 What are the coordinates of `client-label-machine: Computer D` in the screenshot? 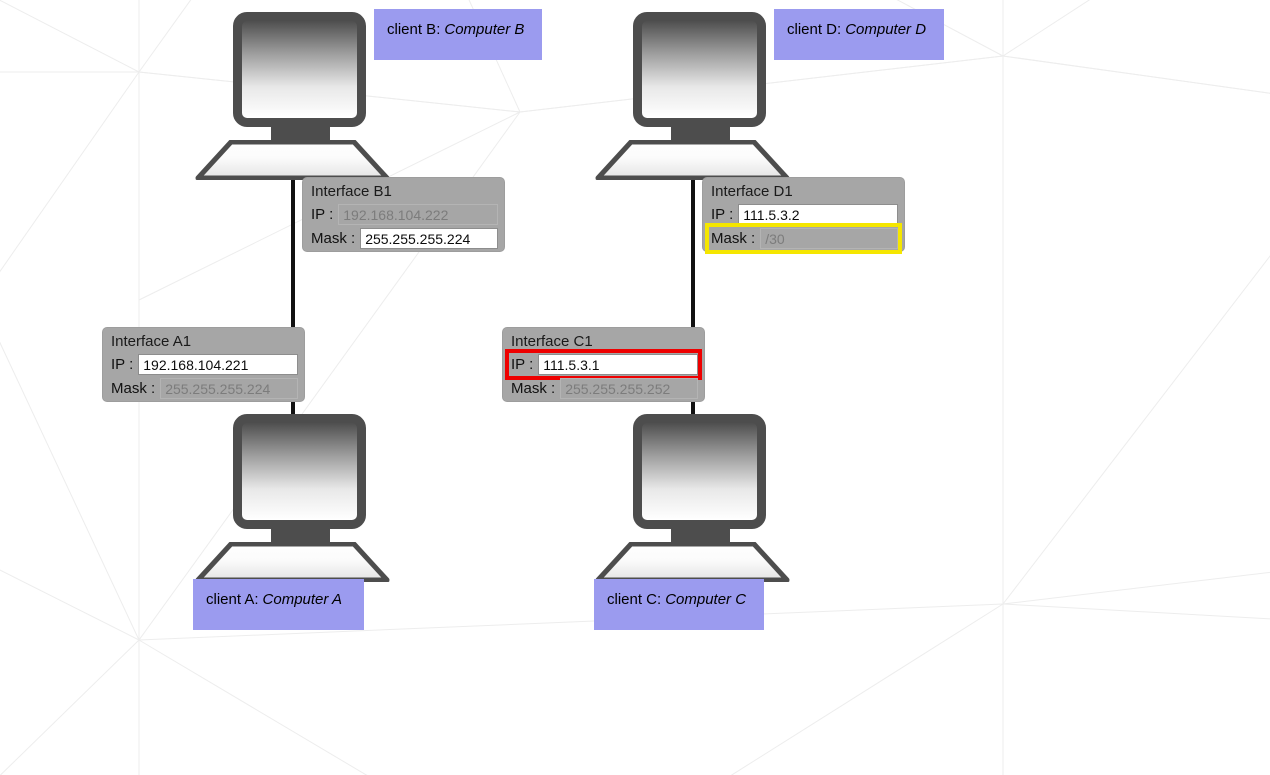 It's located at (886, 29).